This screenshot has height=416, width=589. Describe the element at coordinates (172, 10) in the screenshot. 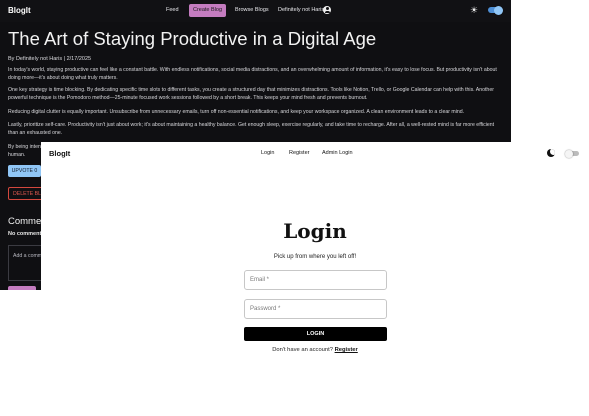

I see `nav-feed: Feed` at that location.